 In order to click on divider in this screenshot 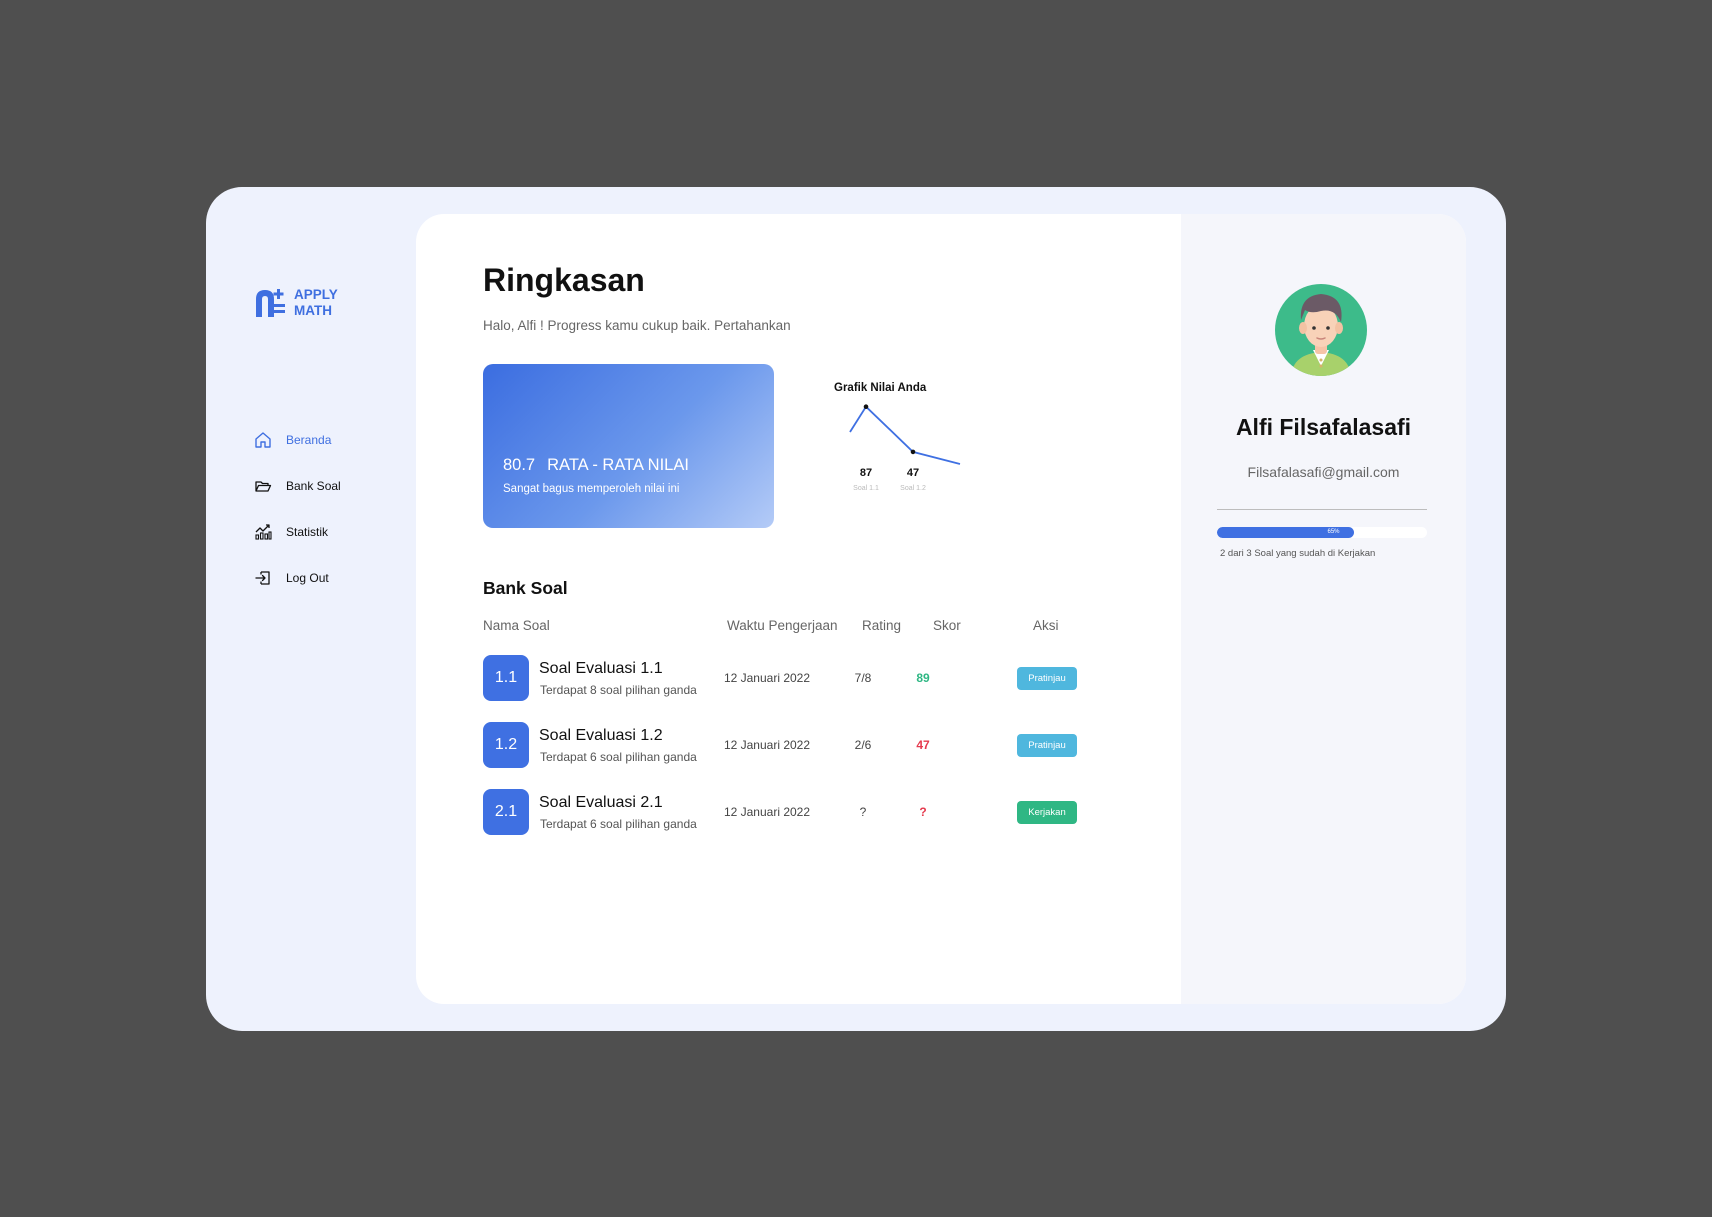, I will do `click(1322, 509)`.